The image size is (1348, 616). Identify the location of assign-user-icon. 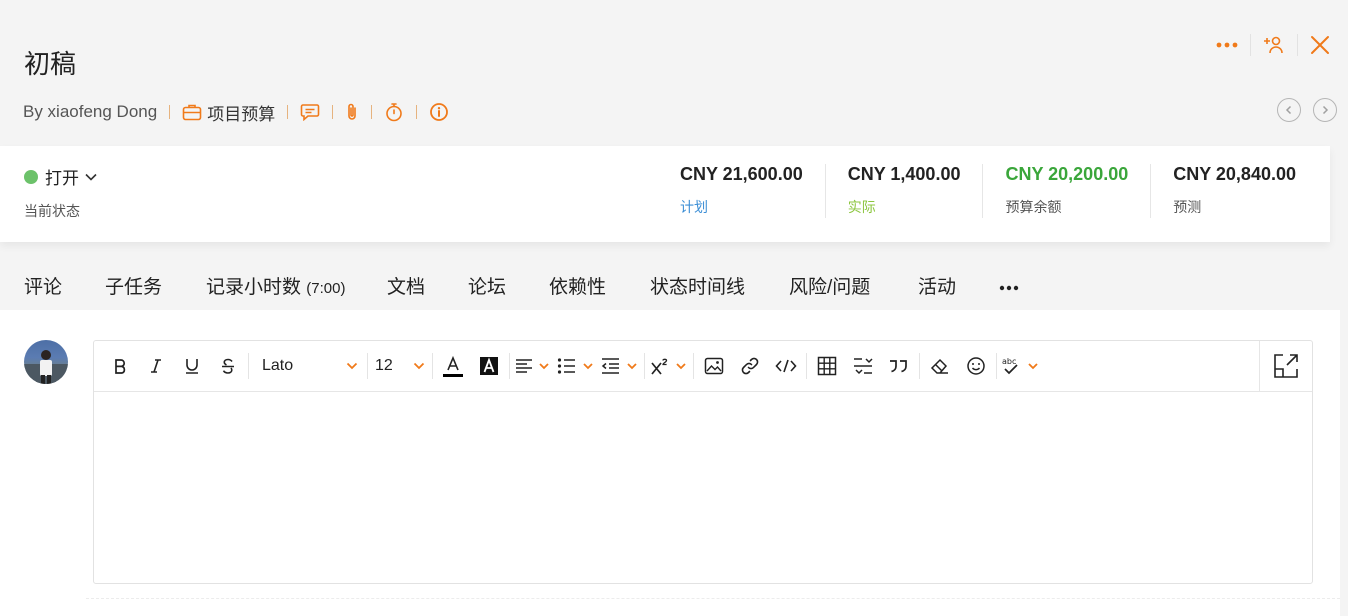
(1274, 45).